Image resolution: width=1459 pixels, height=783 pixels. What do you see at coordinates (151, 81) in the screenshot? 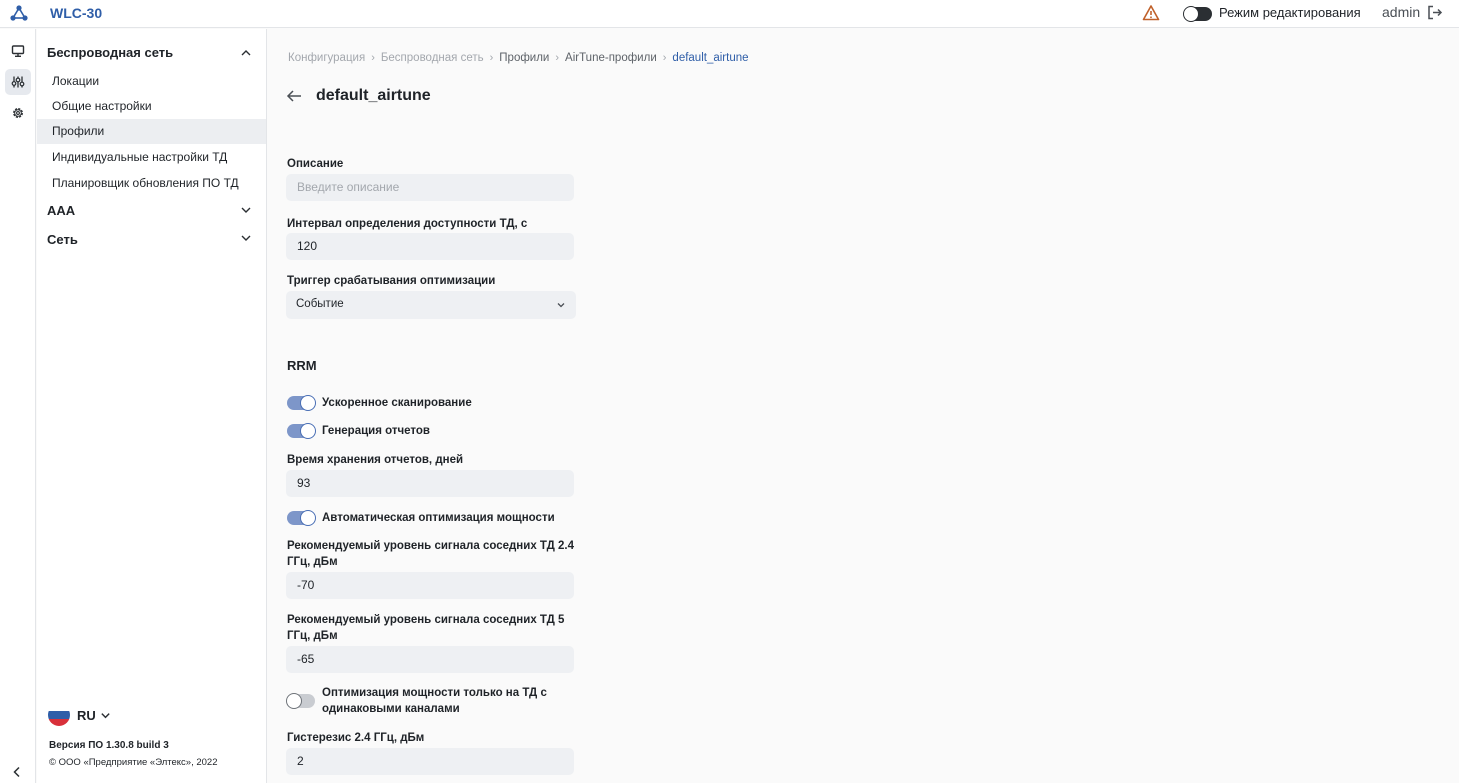
I see `sidebar-item-locations: Локации` at bounding box center [151, 81].